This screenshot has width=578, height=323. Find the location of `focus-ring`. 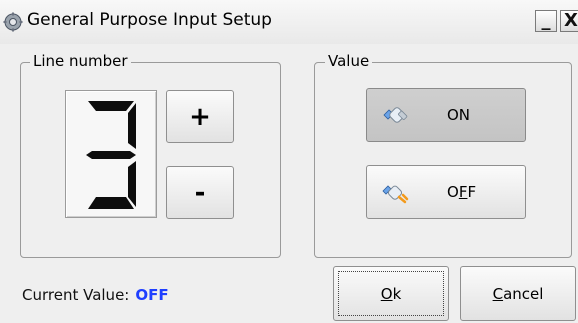

focus-ring is located at coordinates (391, 293).